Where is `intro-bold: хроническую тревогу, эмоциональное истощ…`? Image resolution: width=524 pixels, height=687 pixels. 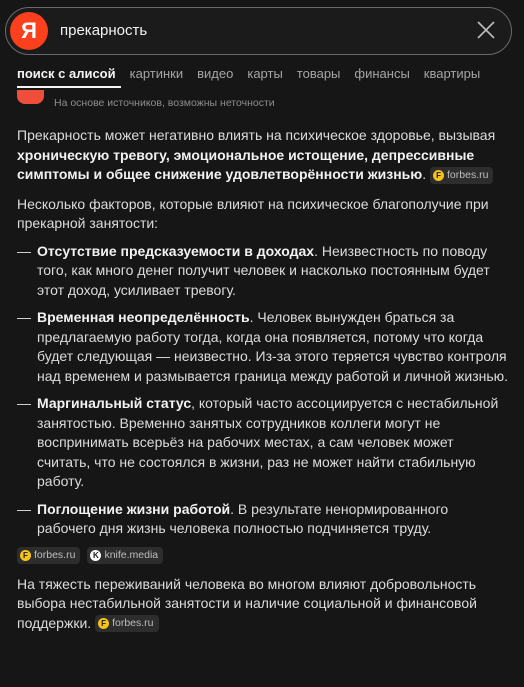 intro-bold: хроническую тревогу, эмоциональное истощ… is located at coordinates (246, 164).